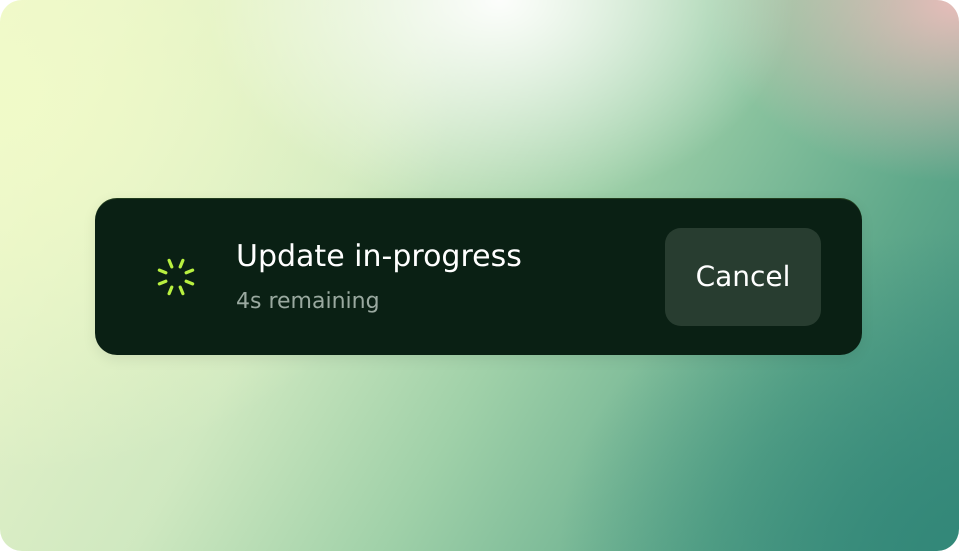 The image size is (959, 551). I want to click on toast-title: Update in-progress, so click(379, 256).